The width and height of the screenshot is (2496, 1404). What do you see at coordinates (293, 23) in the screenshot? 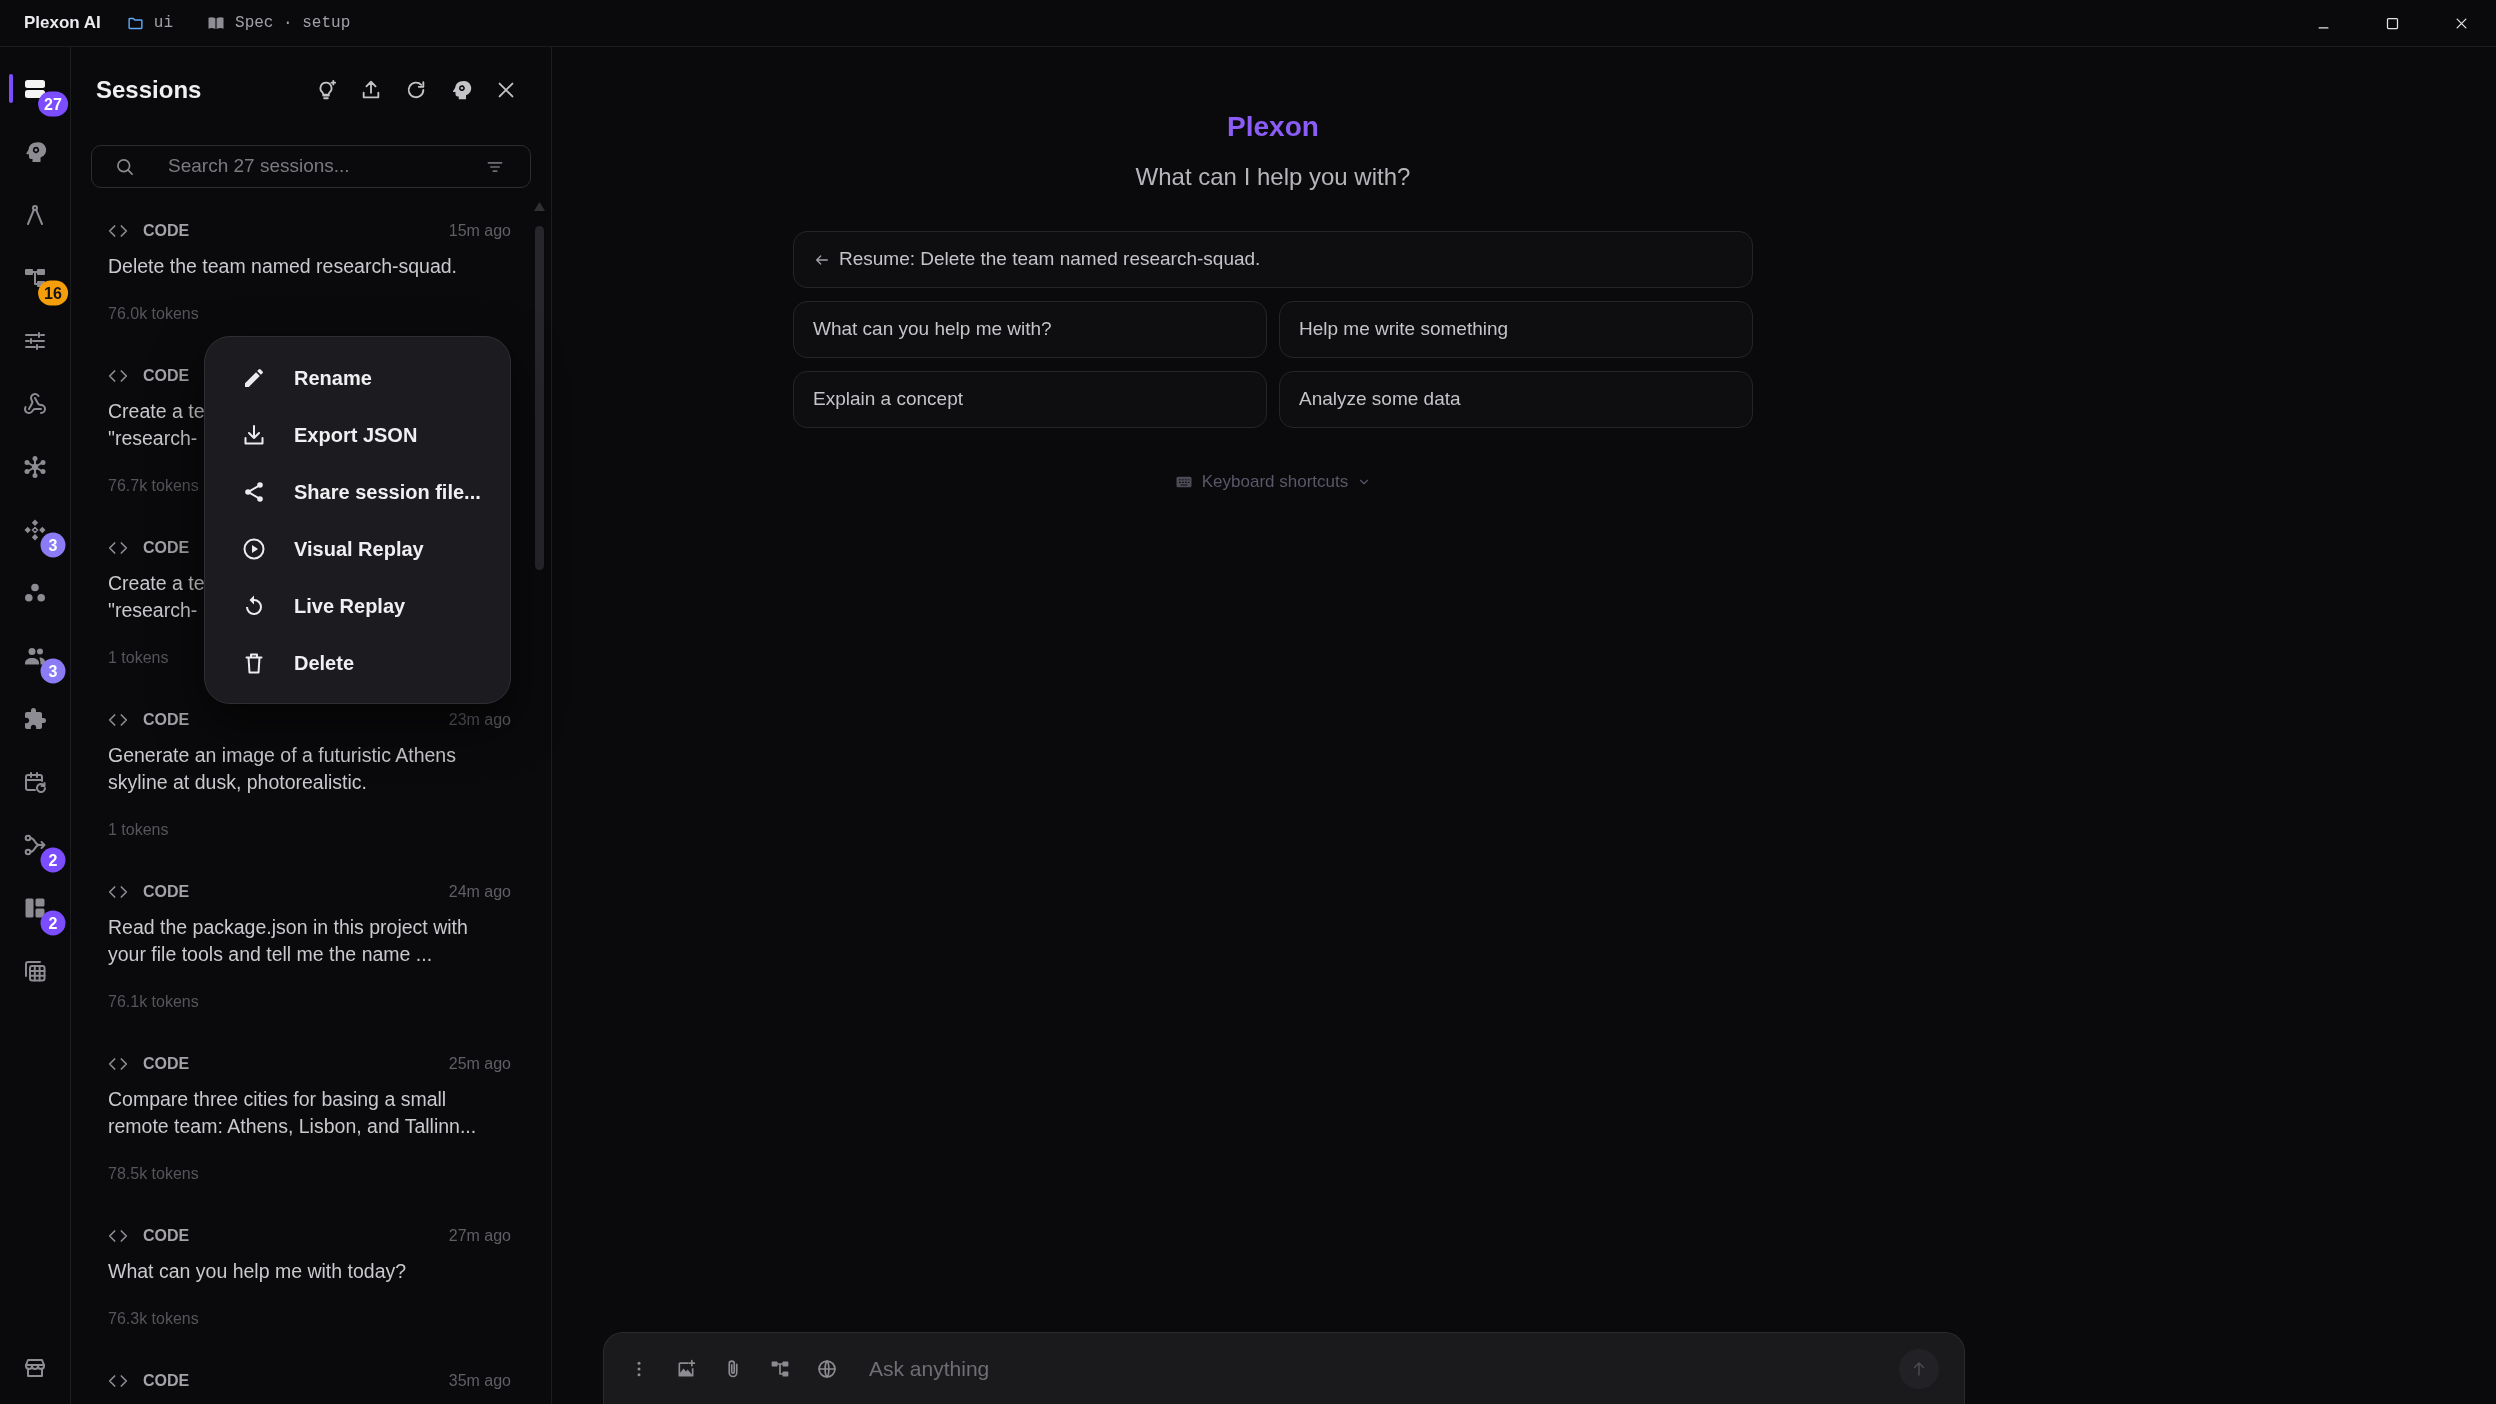
I see `document-name: Spec · setup` at bounding box center [293, 23].